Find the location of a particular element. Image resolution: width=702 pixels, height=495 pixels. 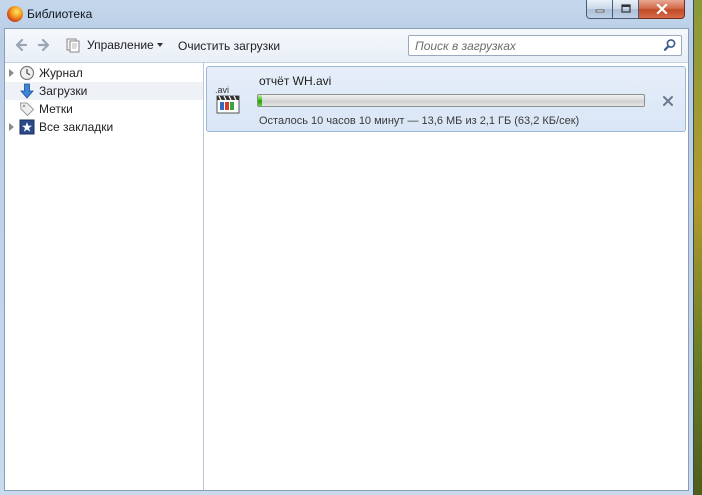

forward-arrow-icon is located at coordinates (44, 45).